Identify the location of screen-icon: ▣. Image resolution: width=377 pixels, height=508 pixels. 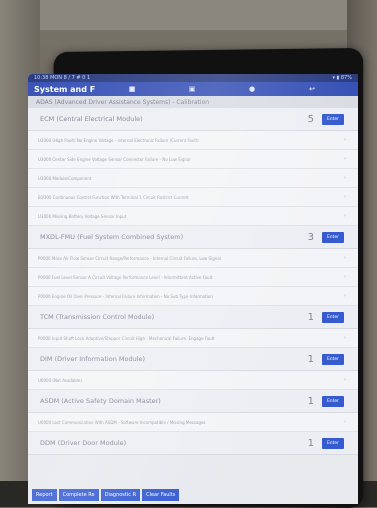
(192, 89).